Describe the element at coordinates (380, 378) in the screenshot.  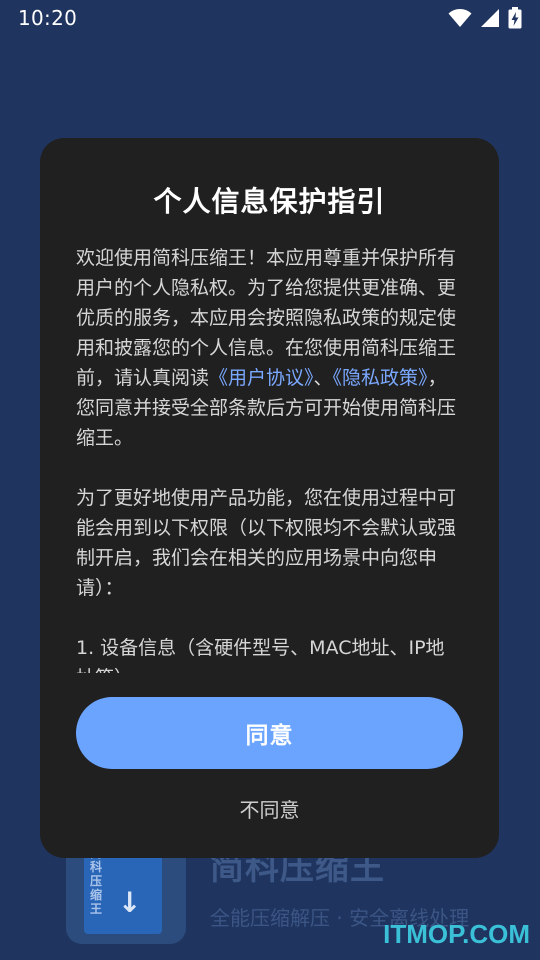
I see `privacy-policy-link: 《隐私政策》` at that location.